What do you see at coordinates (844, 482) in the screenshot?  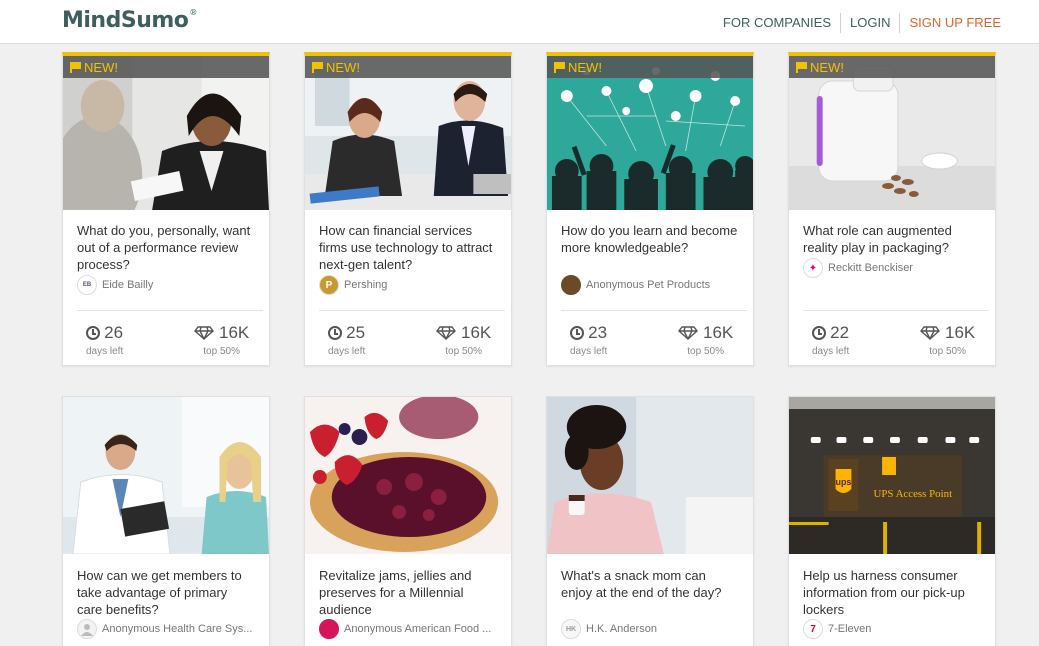 I see `ups-logo-text: ups` at bounding box center [844, 482].